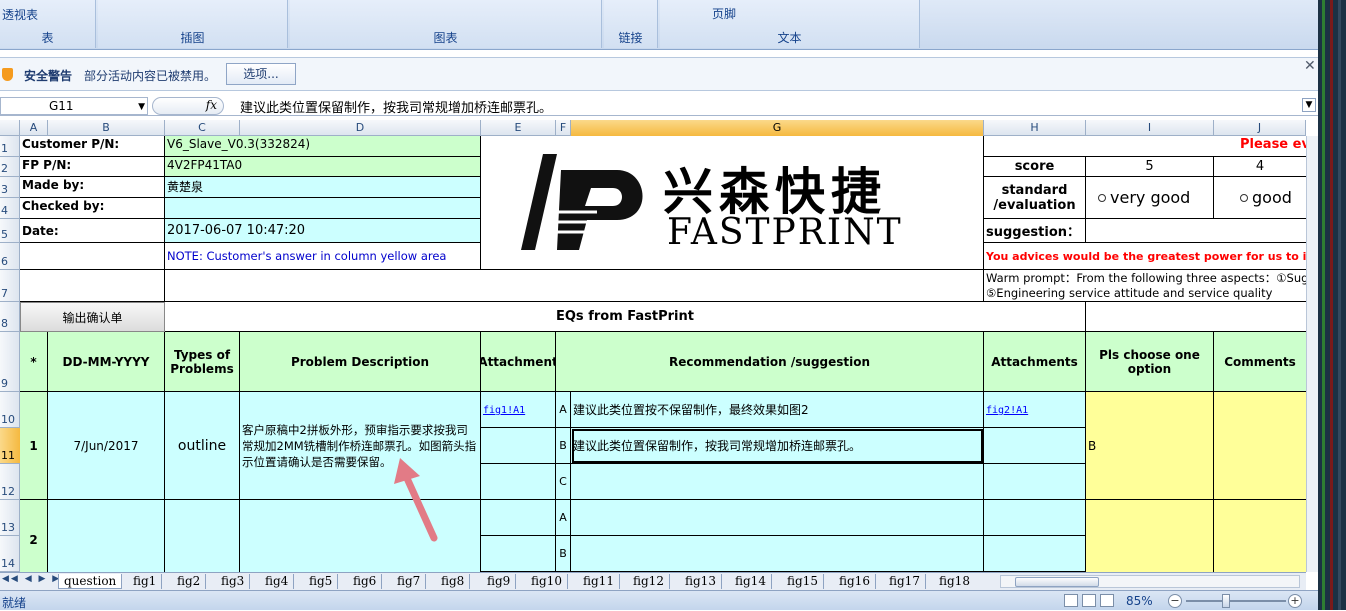  I want to click on checked-by-label: Checked by:, so click(92, 208).